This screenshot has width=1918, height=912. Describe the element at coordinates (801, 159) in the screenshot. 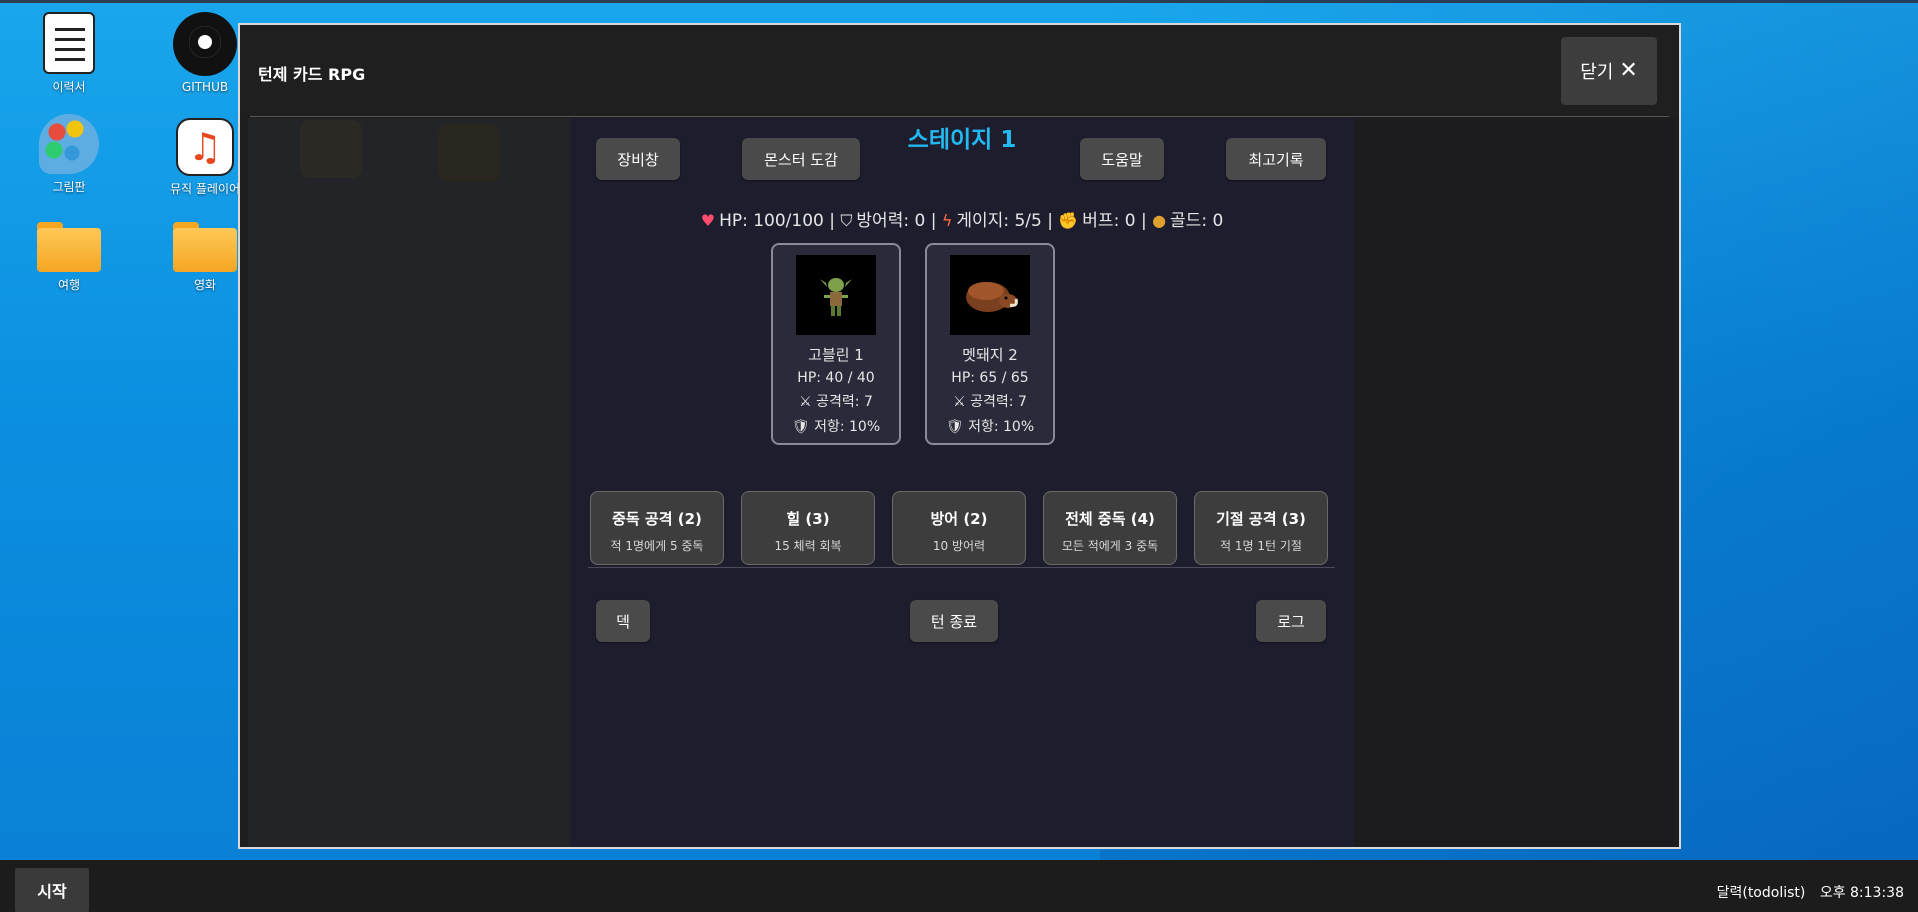

I see `monster-book-button: 몬스터 도감` at that location.